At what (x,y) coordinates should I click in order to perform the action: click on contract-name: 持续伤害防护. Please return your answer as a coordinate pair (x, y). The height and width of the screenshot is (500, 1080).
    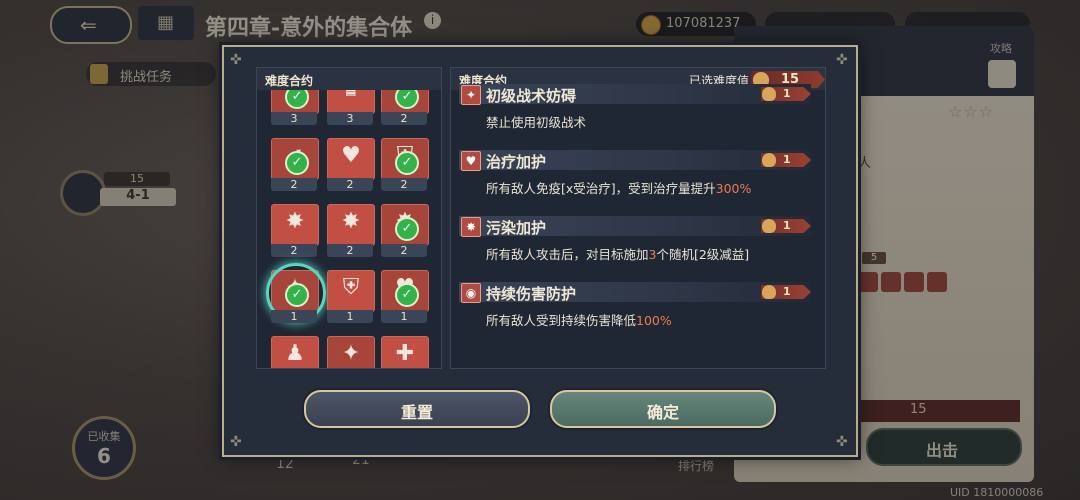
    Looking at the image, I should click on (531, 294).